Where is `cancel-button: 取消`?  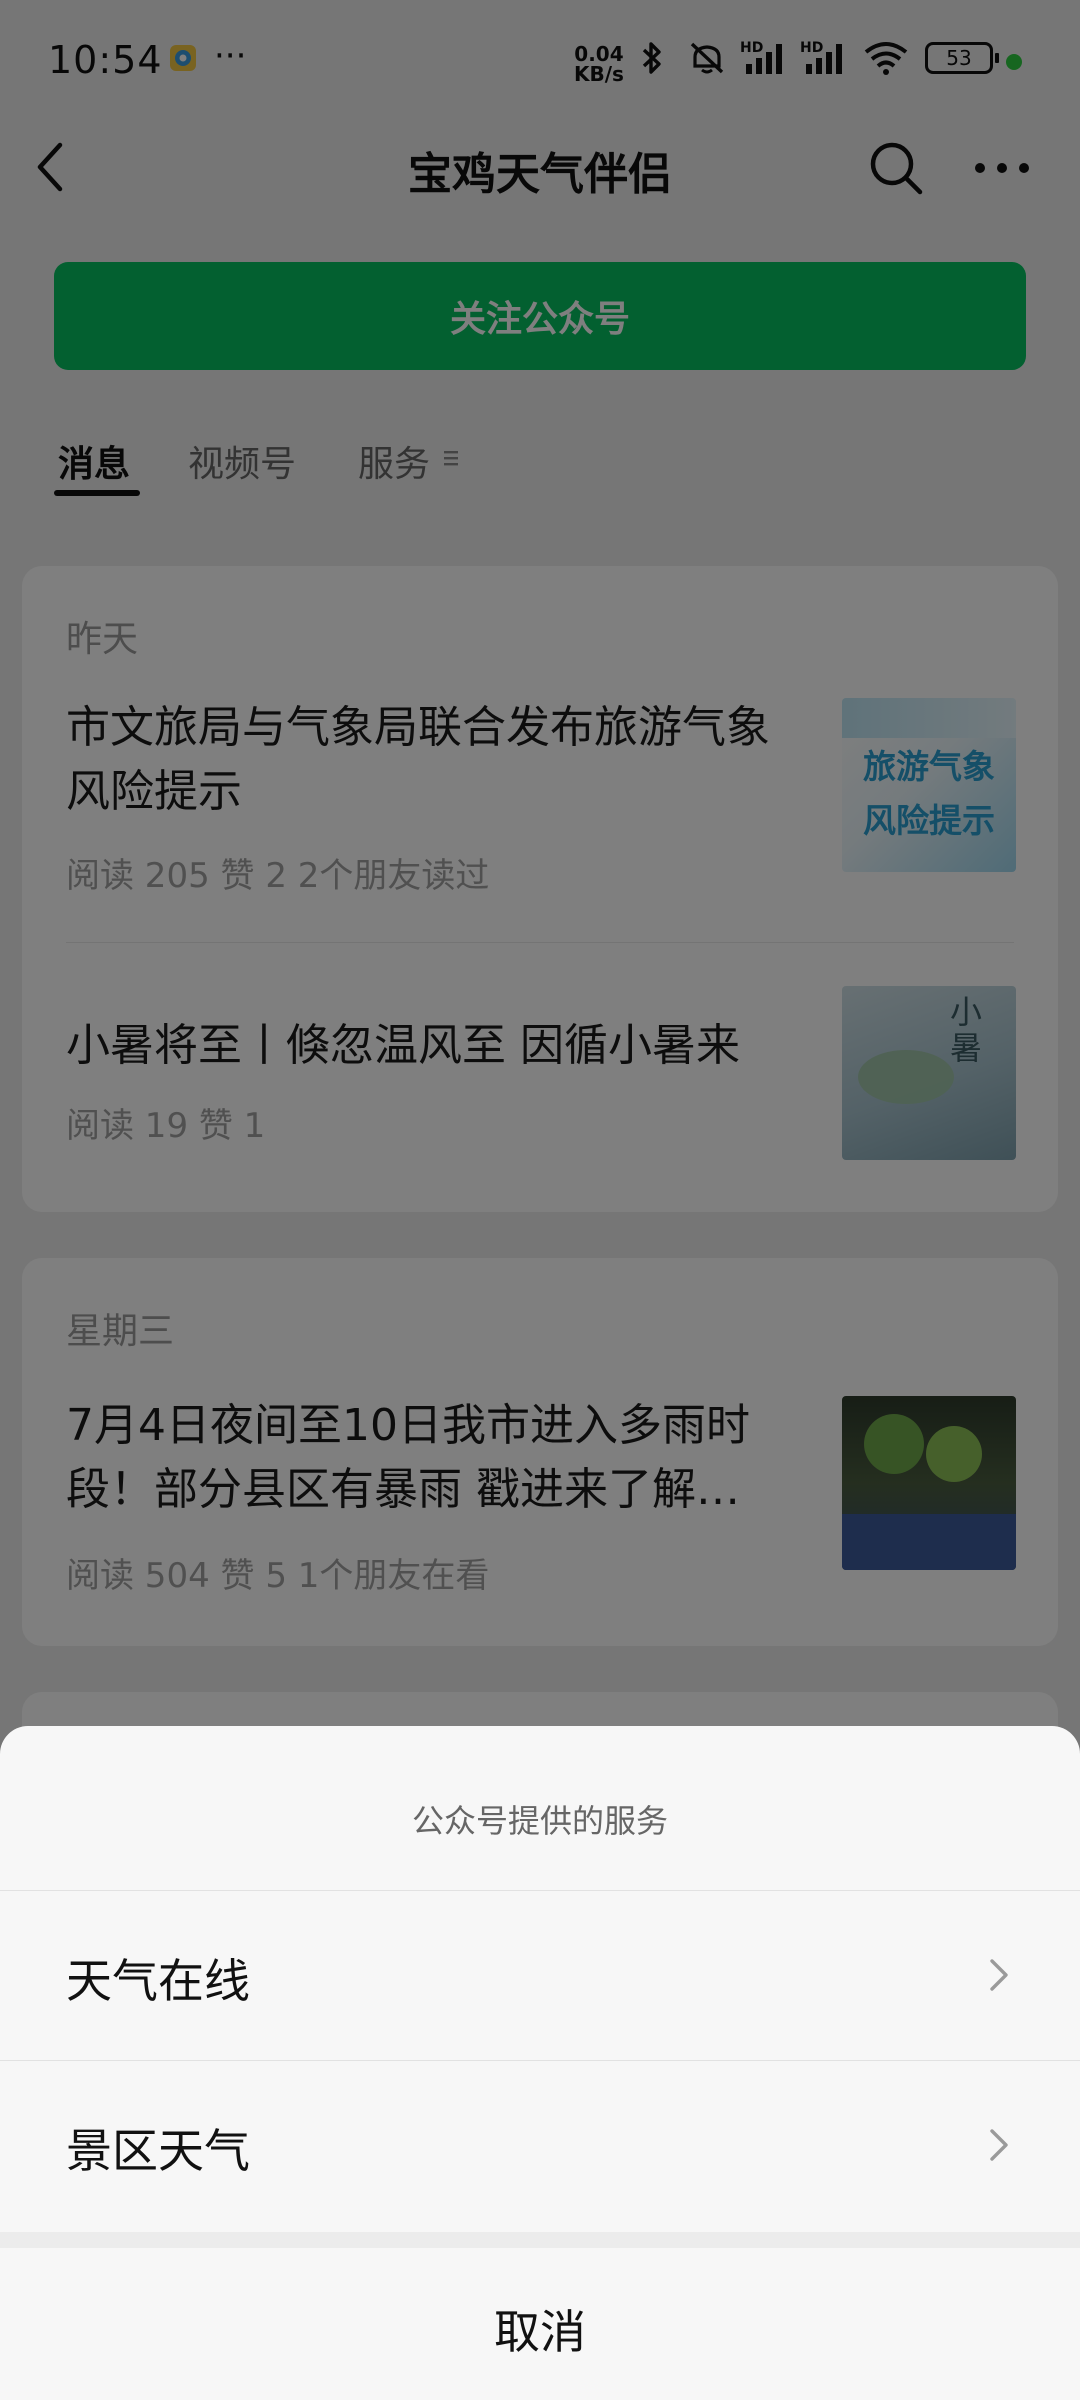
cancel-button: 取消 is located at coordinates (540, 2329).